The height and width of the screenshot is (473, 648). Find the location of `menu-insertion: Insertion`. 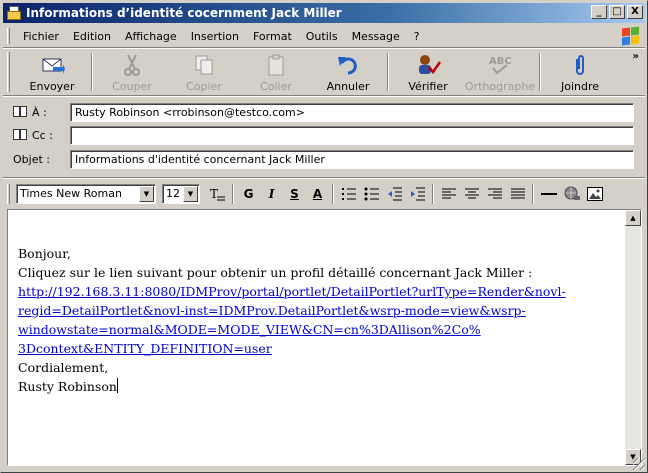

menu-insertion: Insertion is located at coordinates (215, 36).